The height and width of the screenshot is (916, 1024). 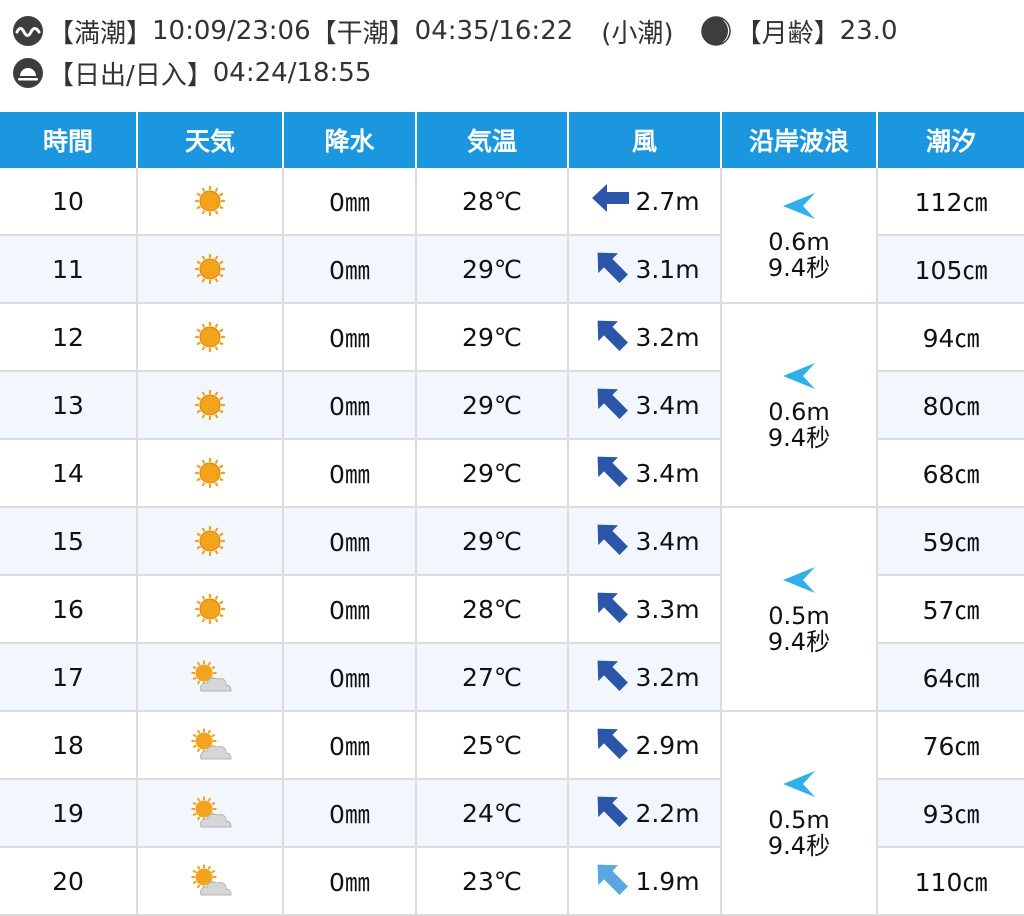 I want to click on temperature-cell: 25℃, so click(x=492, y=745).